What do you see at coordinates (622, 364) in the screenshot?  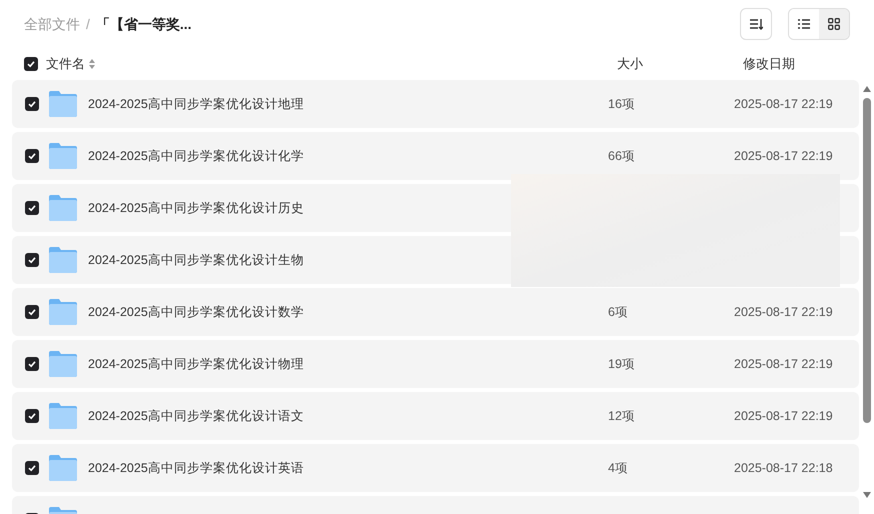 I see `item-count: 19项` at bounding box center [622, 364].